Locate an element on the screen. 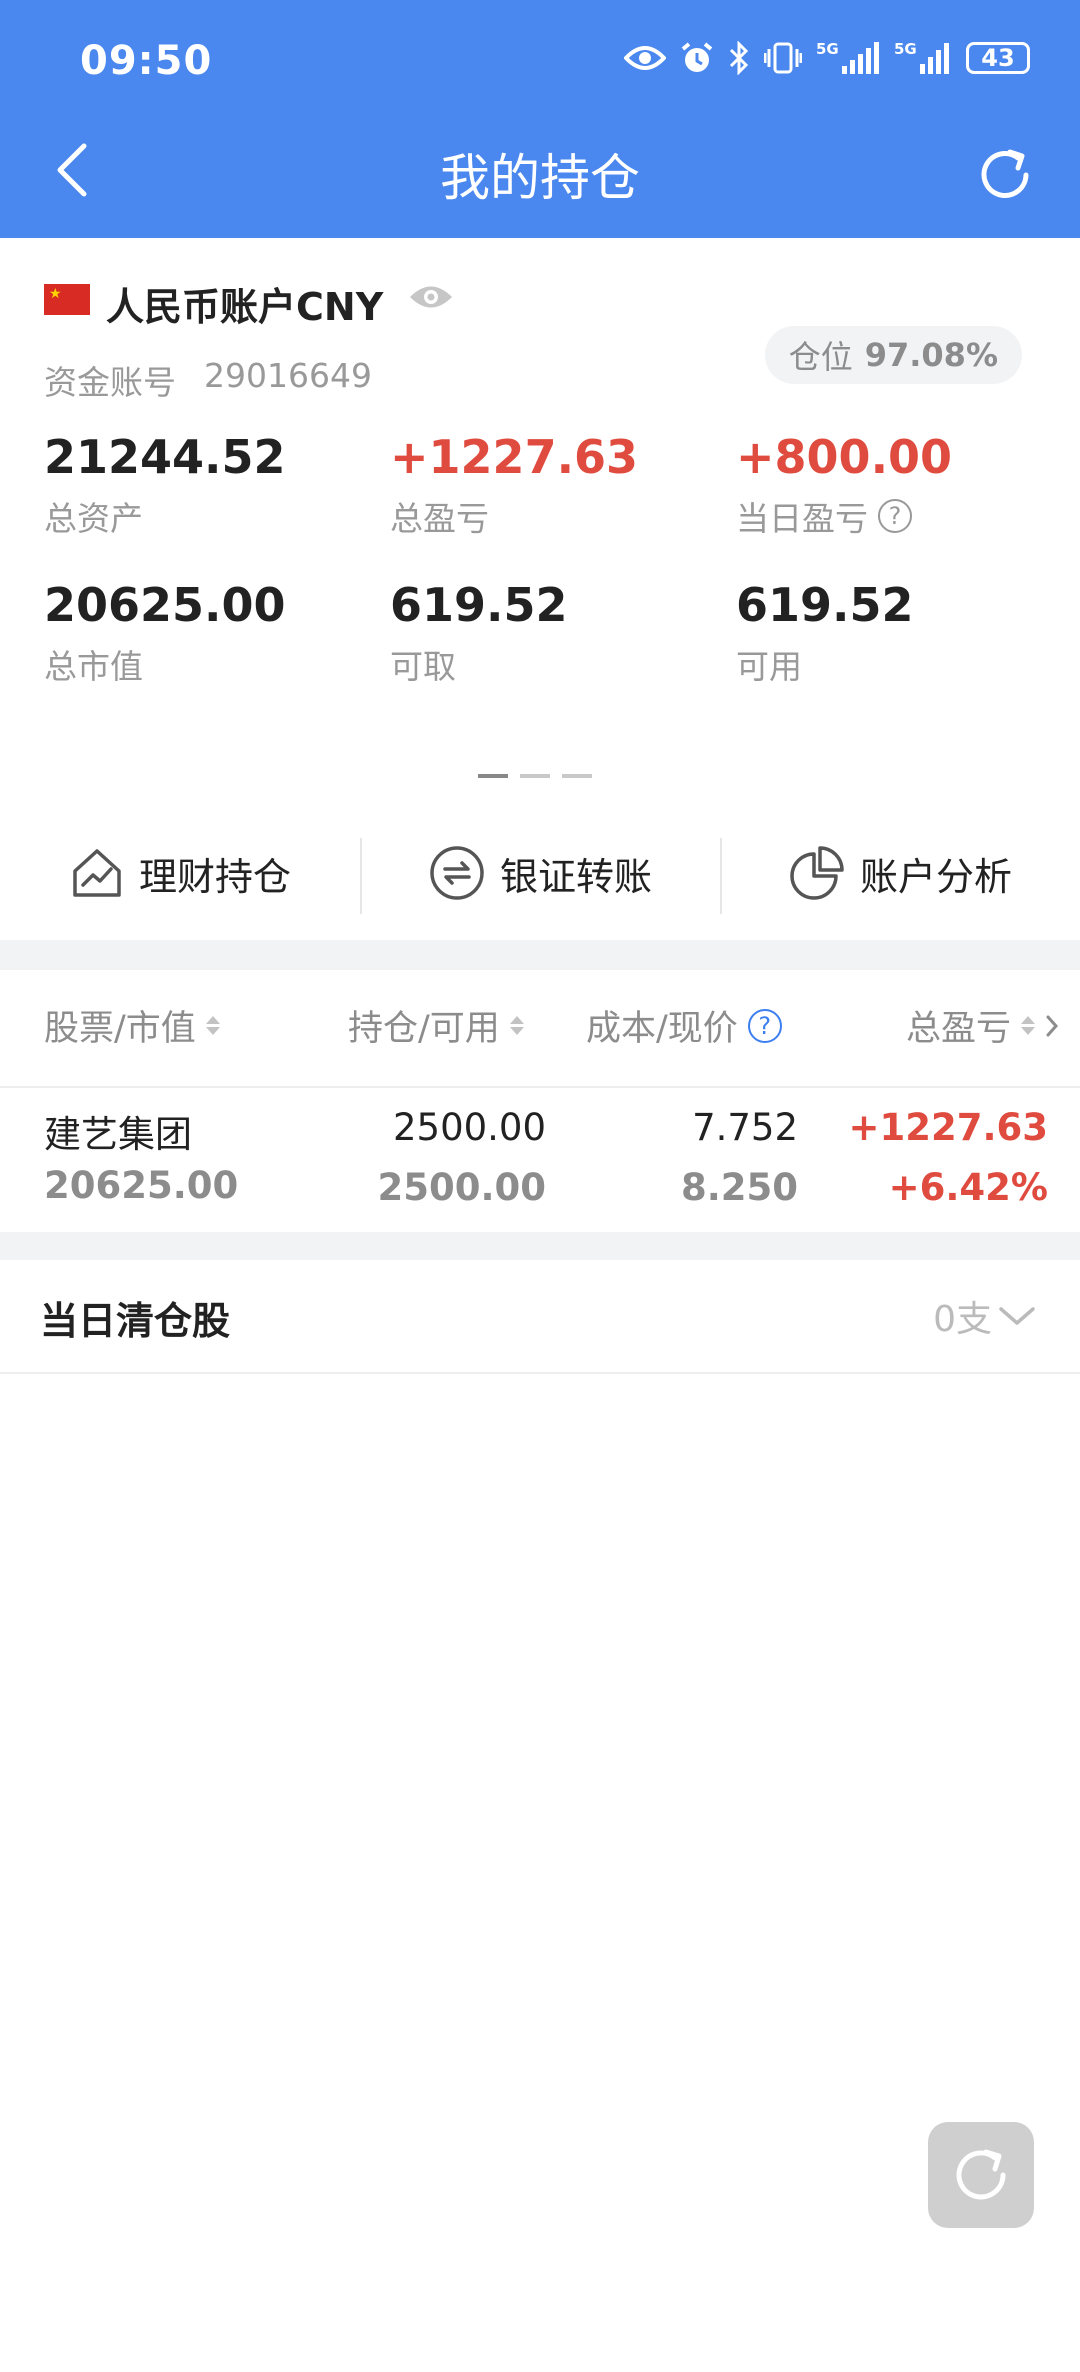  available-quantity: 2500.00 is located at coordinates (461, 1187).